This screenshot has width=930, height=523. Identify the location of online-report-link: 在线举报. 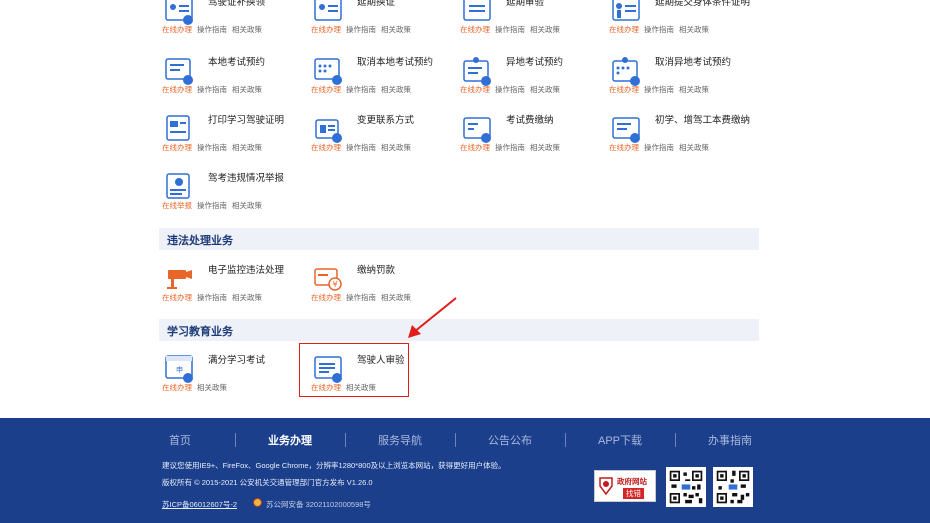
(177, 205).